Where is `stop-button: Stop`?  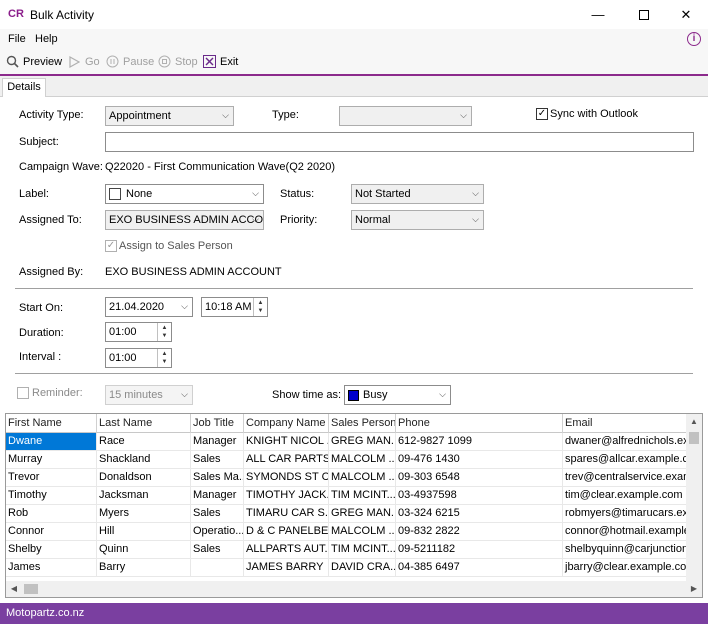
stop-button: Stop is located at coordinates (178, 61).